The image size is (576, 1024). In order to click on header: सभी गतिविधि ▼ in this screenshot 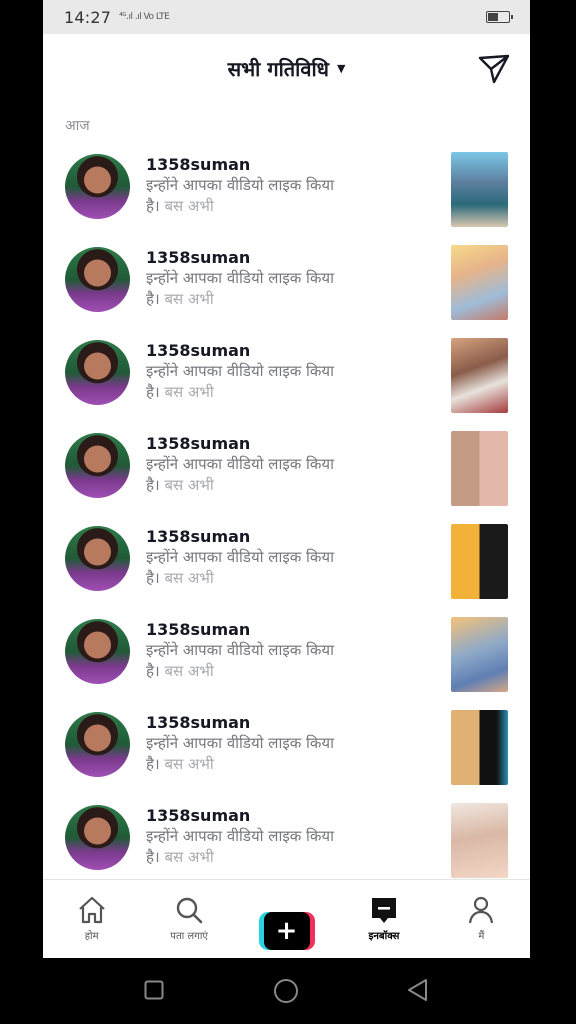, I will do `click(286, 68)`.